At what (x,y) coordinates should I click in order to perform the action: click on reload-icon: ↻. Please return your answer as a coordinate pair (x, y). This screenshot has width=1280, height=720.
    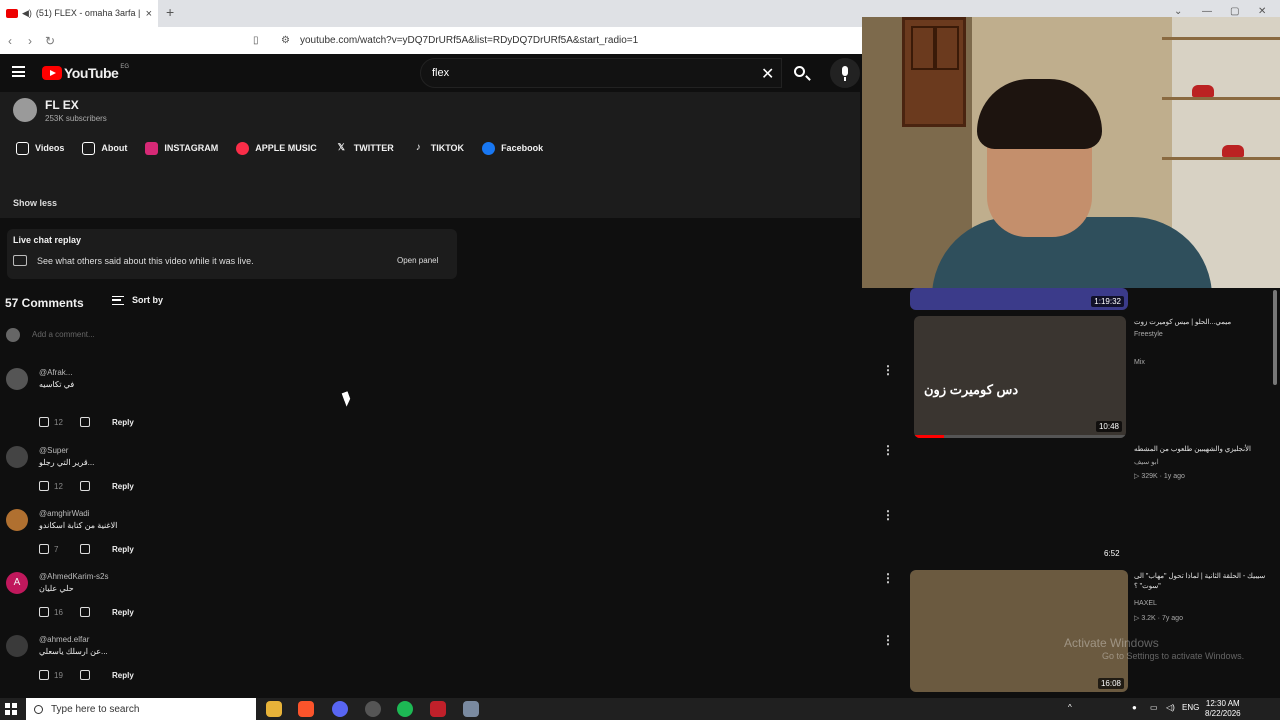
    Looking at the image, I should click on (50, 41).